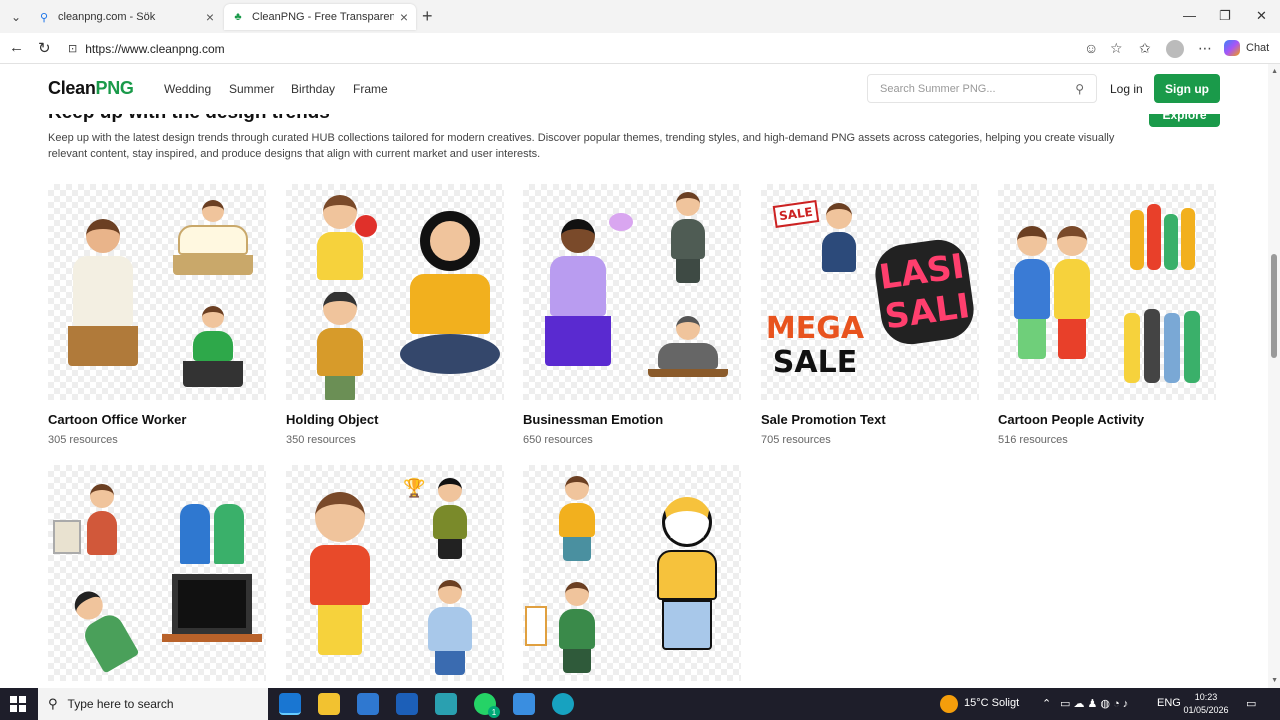 This screenshot has height=720, width=1280. What do you see at coordinates (524, 704) in the screenshot?
I see `settings-app-icon` at bounding box center [524, 704].